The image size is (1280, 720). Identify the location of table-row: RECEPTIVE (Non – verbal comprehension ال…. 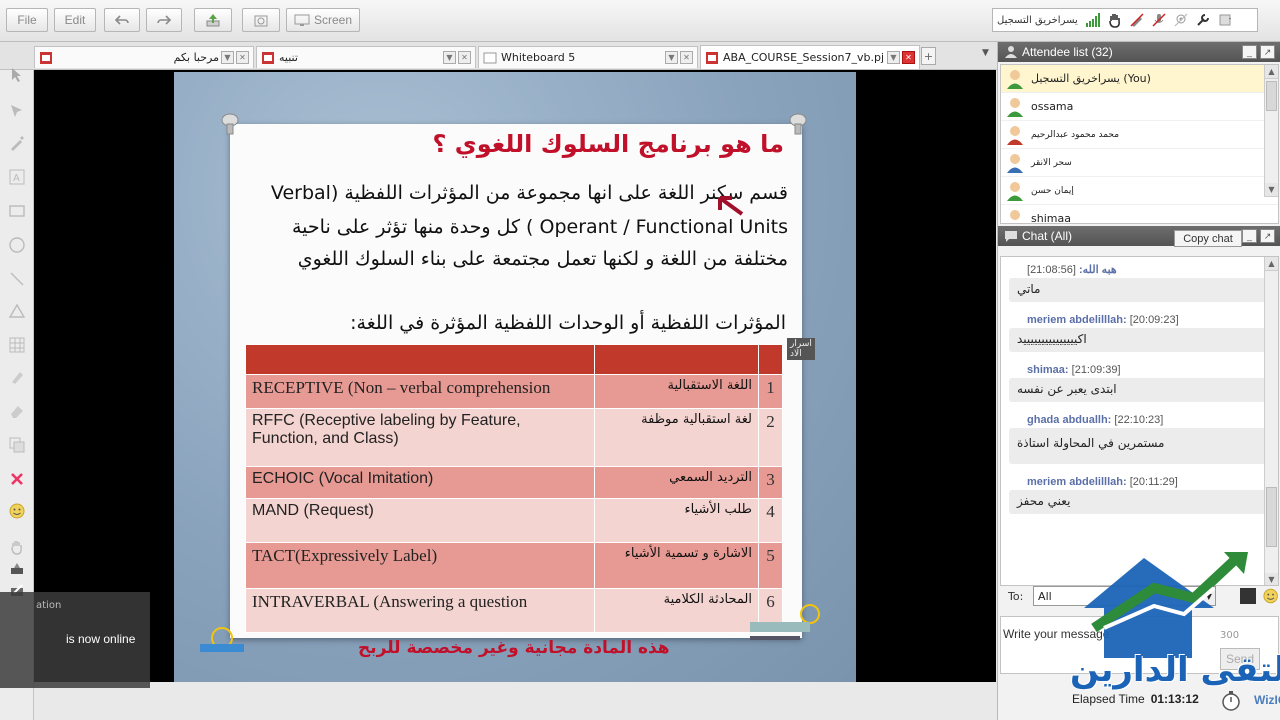
(514, 391).